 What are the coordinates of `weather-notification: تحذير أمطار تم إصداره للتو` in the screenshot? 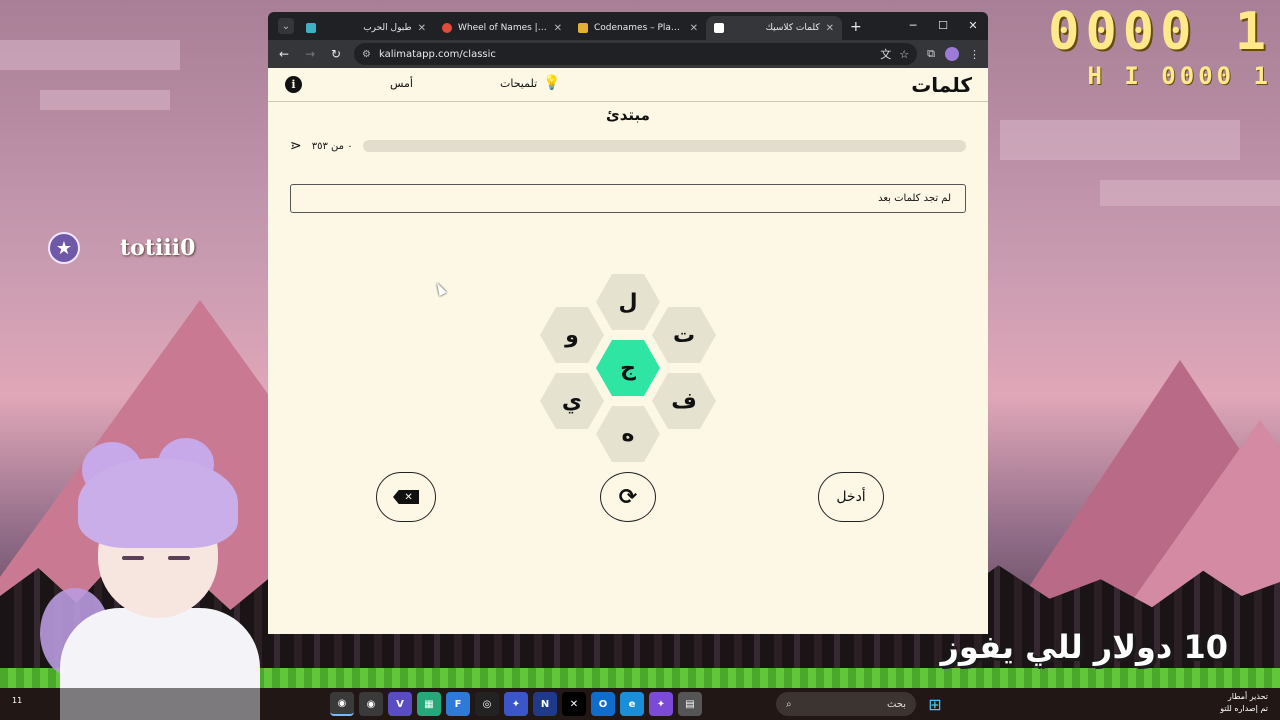 It's located at (1244, 703).